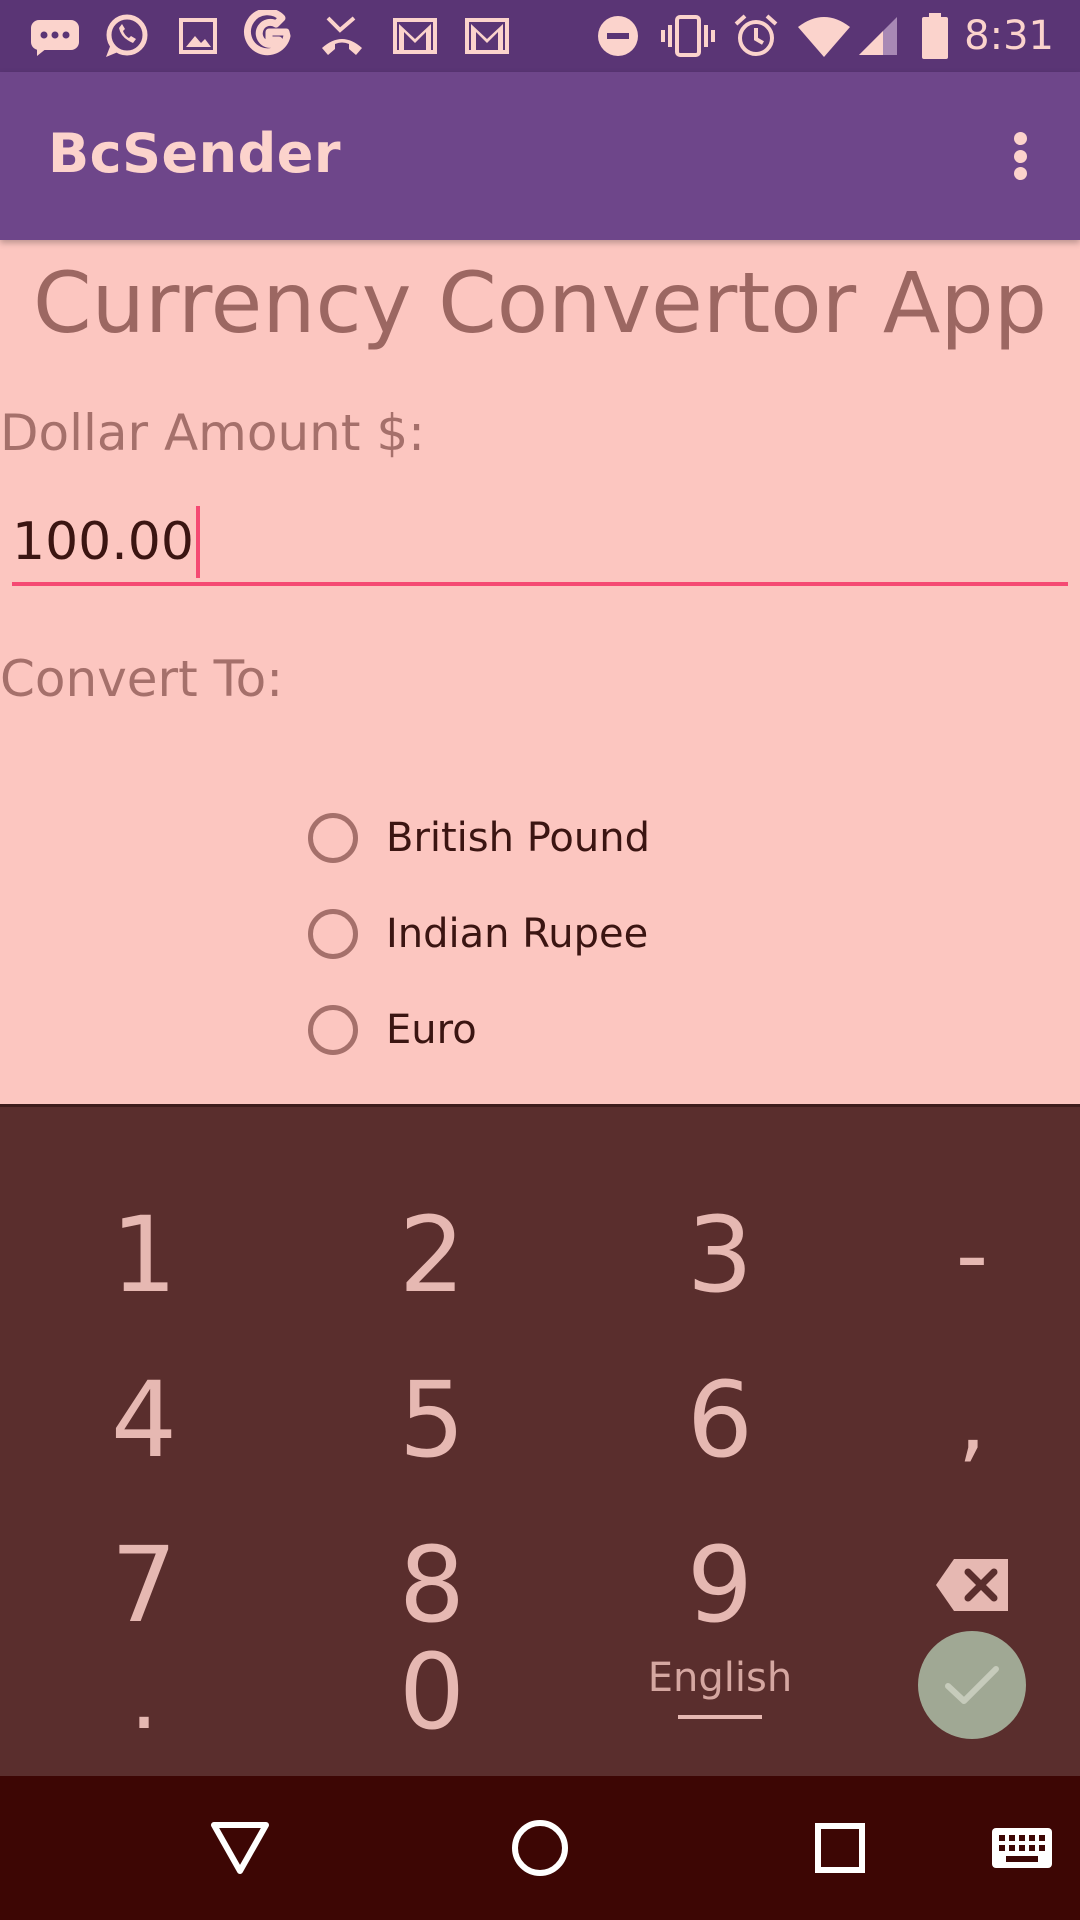 The height and width of the screenshot is (1920, 1080). Describe the element at coordinates (195, 153) in the screenshot. I see `app-title: BcSender` at that location.